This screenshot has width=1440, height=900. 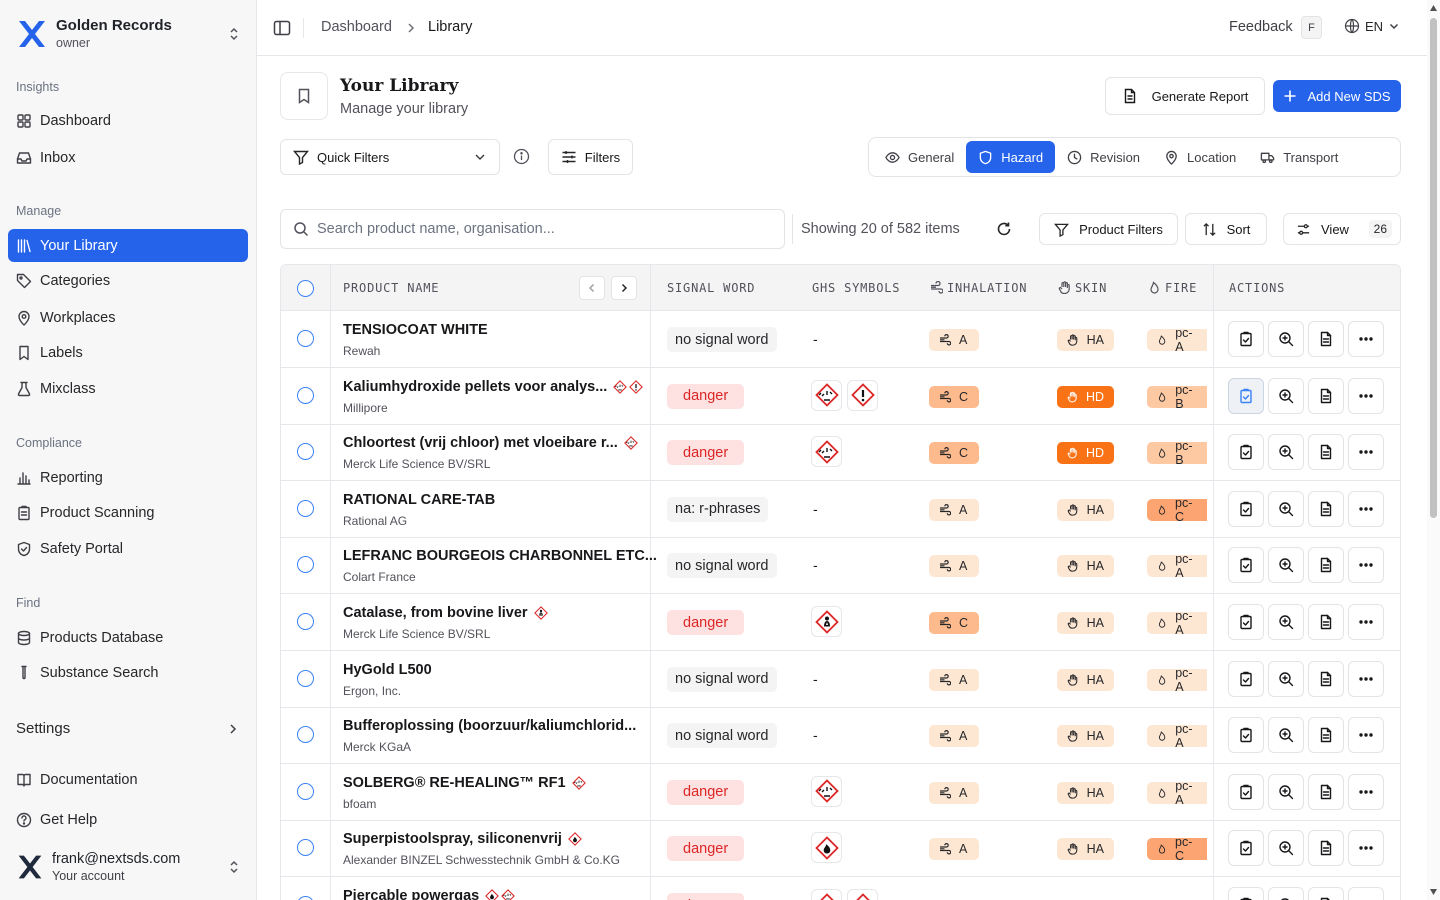 What do you see at coordinates (128, 672) in the screenshot?
I see `sidebar-item-substance-search: Substance Search` at bounding box center [128, 672].